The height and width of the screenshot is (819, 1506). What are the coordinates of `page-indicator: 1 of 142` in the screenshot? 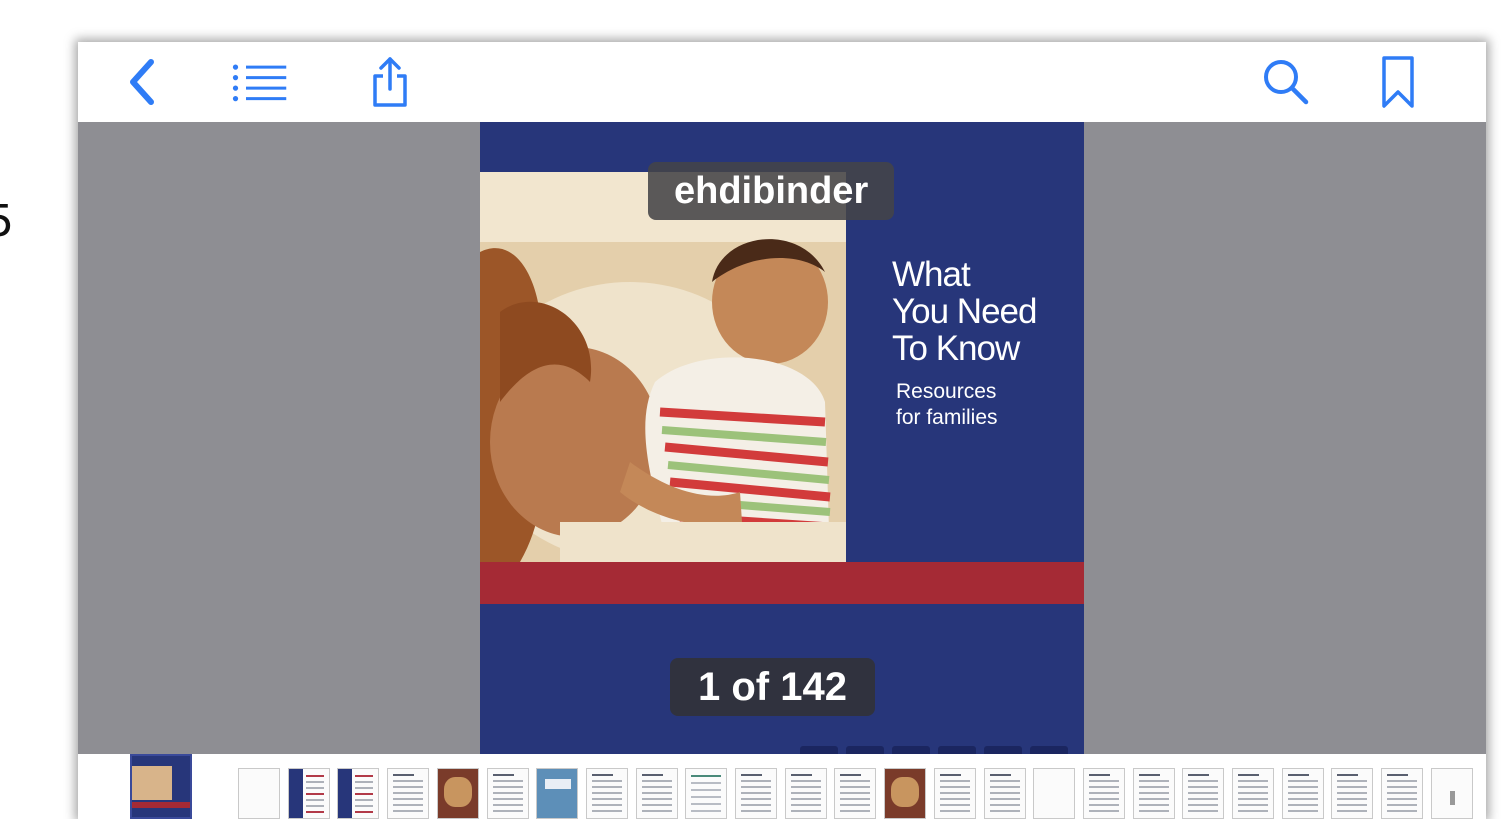 It's located at (772, 687).